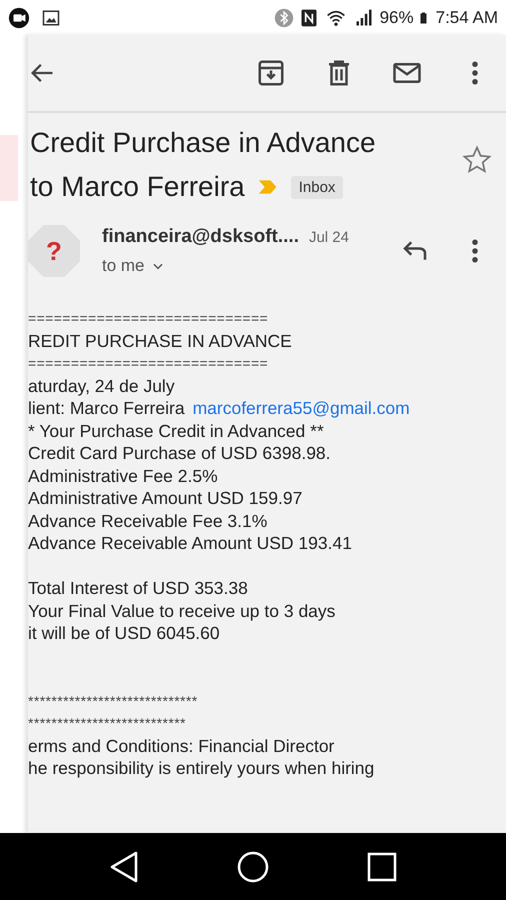 This screenshot has height=900, width=506. Describe the element at coordinates (54, 251) in the screenshot. I see `sender-avatar: ?` at that location.